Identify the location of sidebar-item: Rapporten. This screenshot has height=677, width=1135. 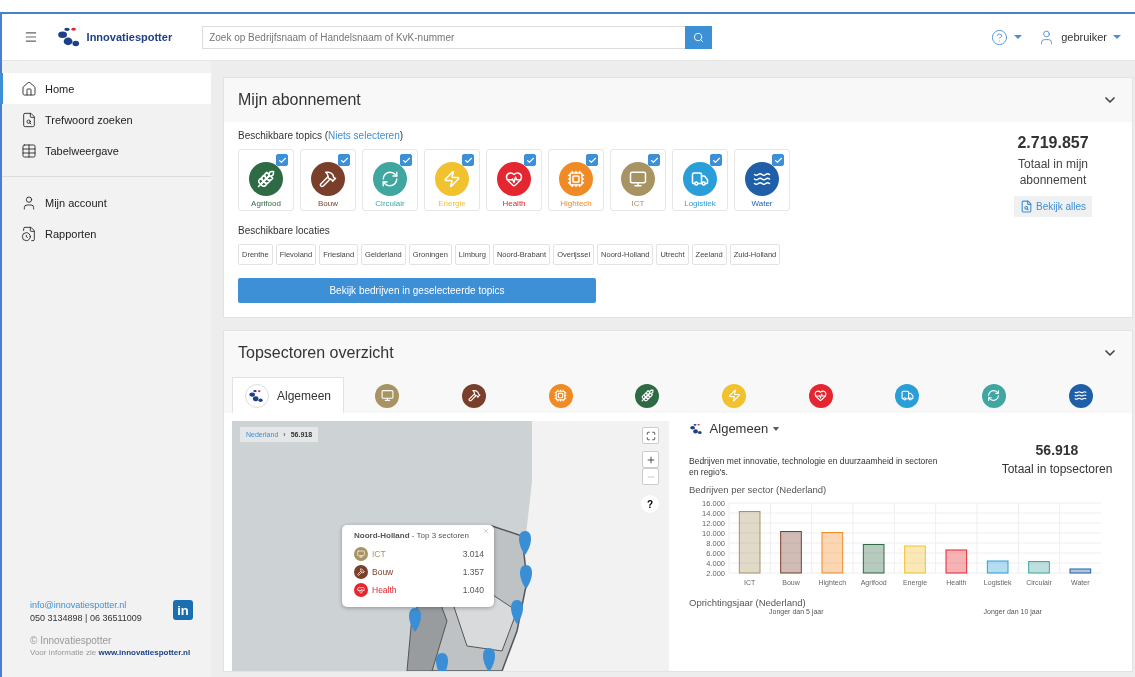
(105, 233).